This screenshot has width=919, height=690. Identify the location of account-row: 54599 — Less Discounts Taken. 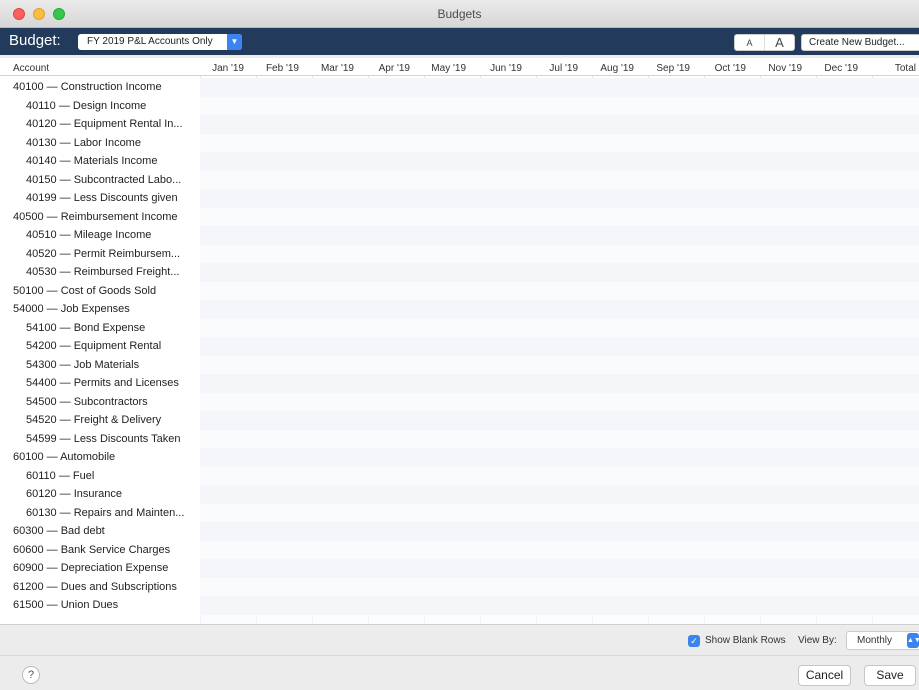
(459, 438).